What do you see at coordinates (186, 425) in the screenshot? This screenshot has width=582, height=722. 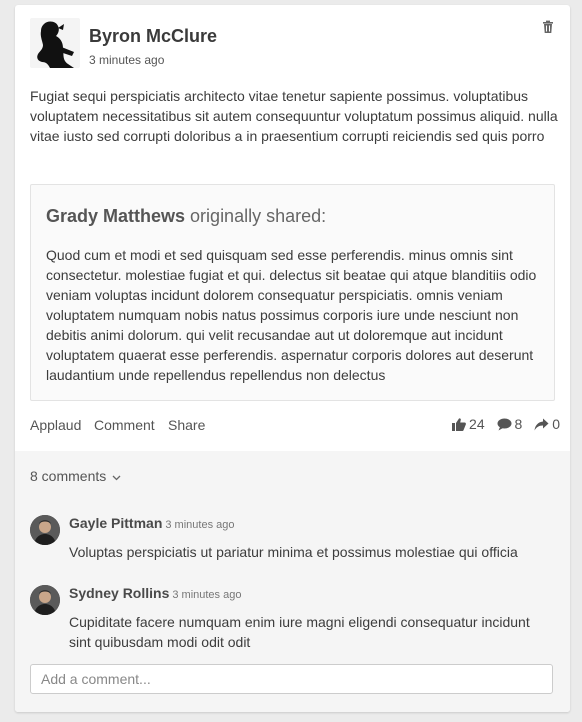 I see `share-button: Share` at bounding box center [186, 425].